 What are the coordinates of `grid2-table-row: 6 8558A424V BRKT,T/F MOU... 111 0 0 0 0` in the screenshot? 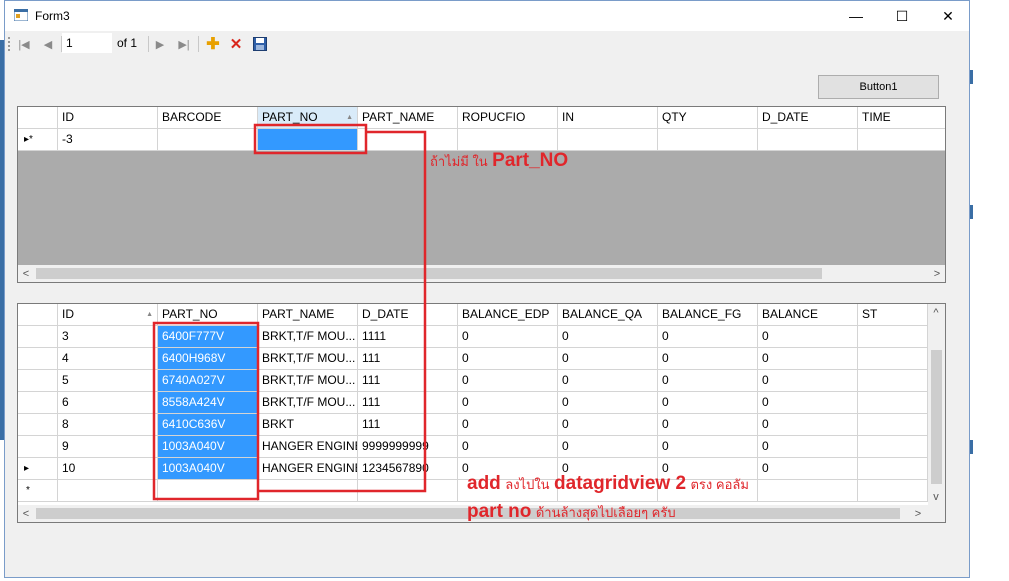 It's located at (473, 403).